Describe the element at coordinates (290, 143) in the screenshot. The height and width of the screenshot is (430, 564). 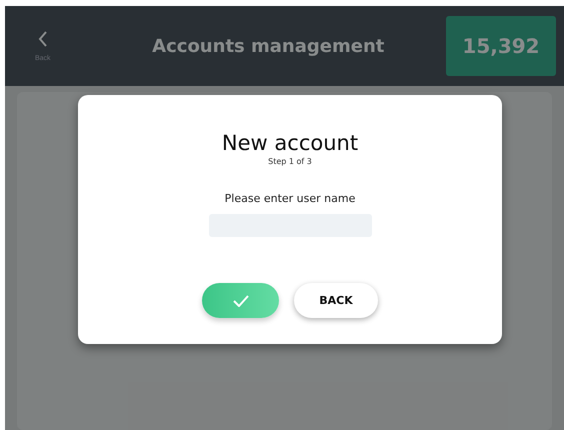
I see `dialog-title: New account` at that location.